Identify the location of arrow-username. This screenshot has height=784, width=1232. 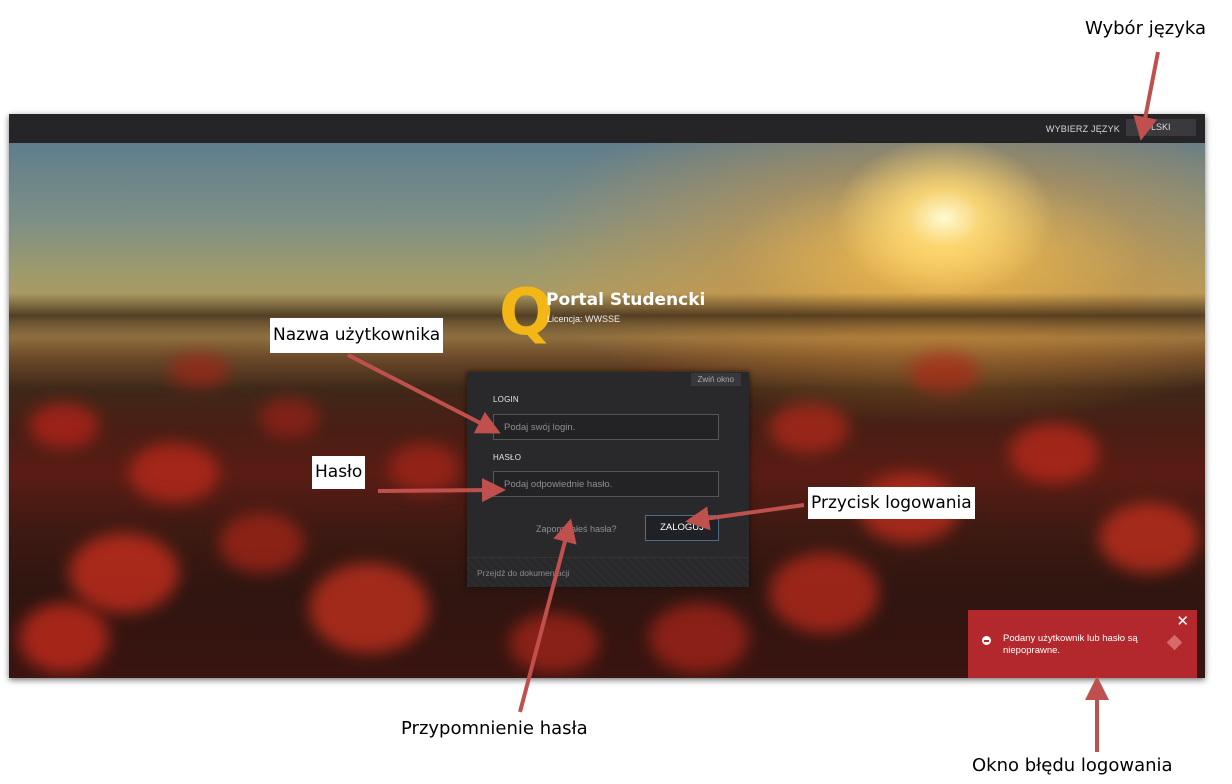
(424, 393).